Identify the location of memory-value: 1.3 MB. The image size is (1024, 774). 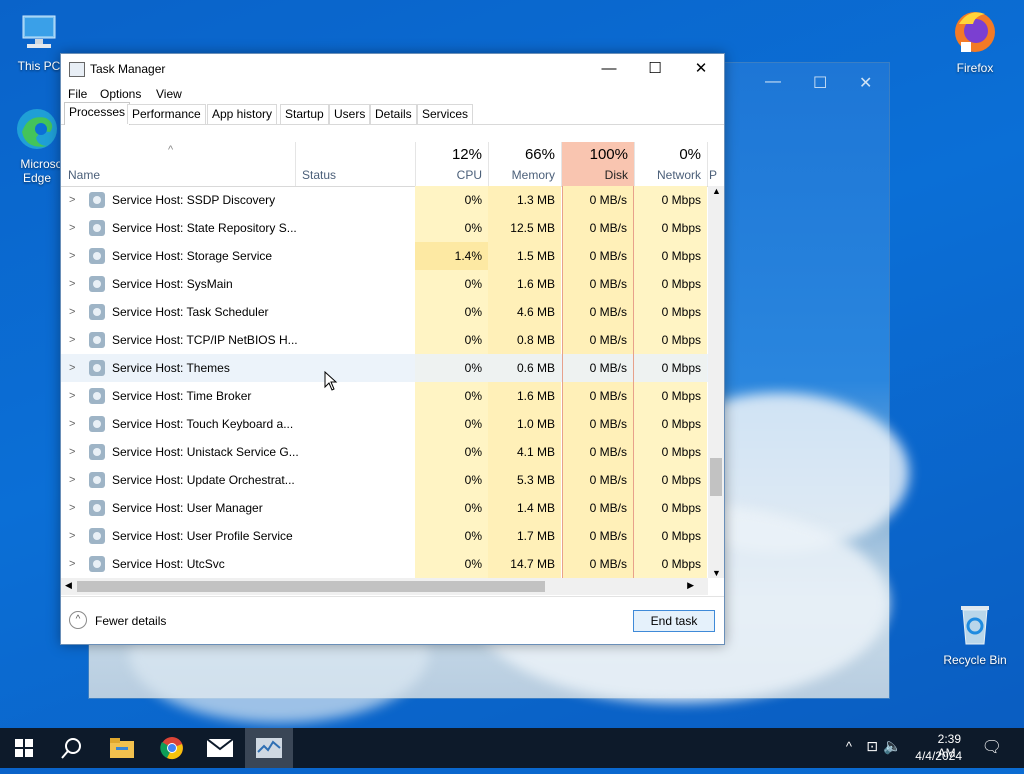
(524, 200).